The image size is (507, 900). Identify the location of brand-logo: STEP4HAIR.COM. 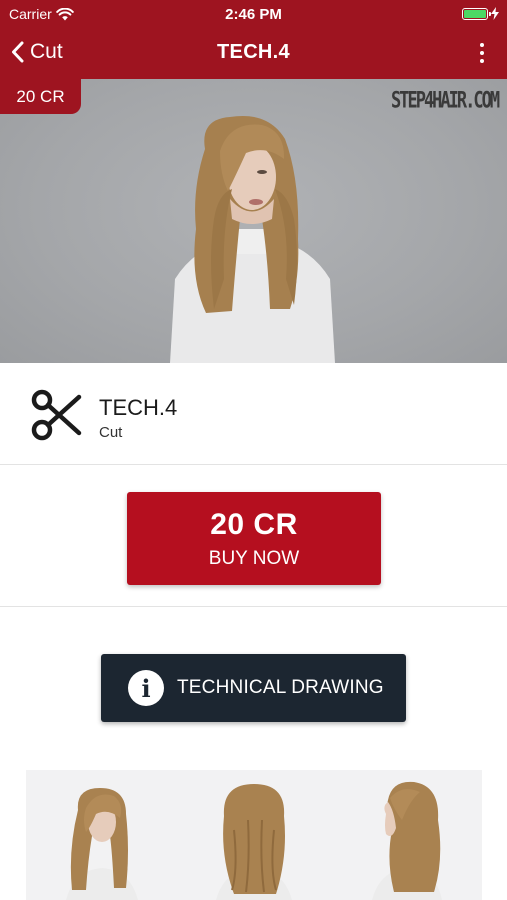
(445, 101).